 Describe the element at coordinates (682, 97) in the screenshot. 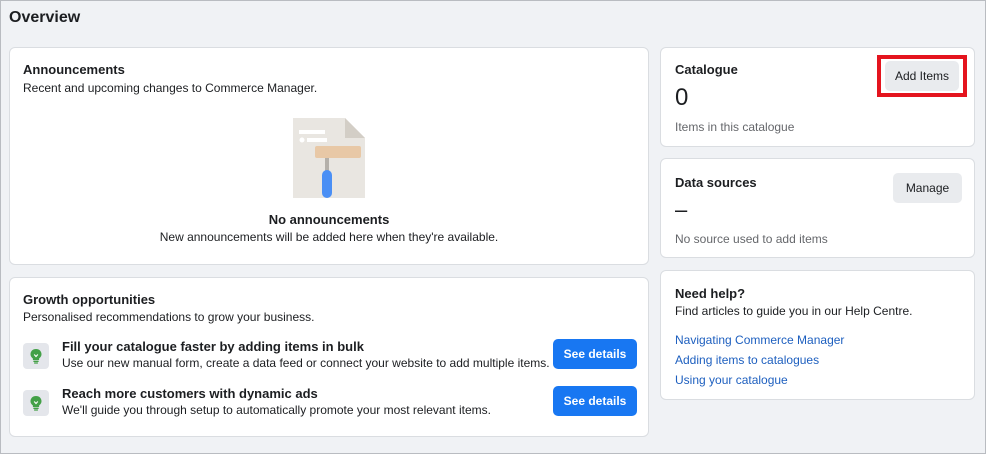

I see `catalogue-item-count: 0` at that location.